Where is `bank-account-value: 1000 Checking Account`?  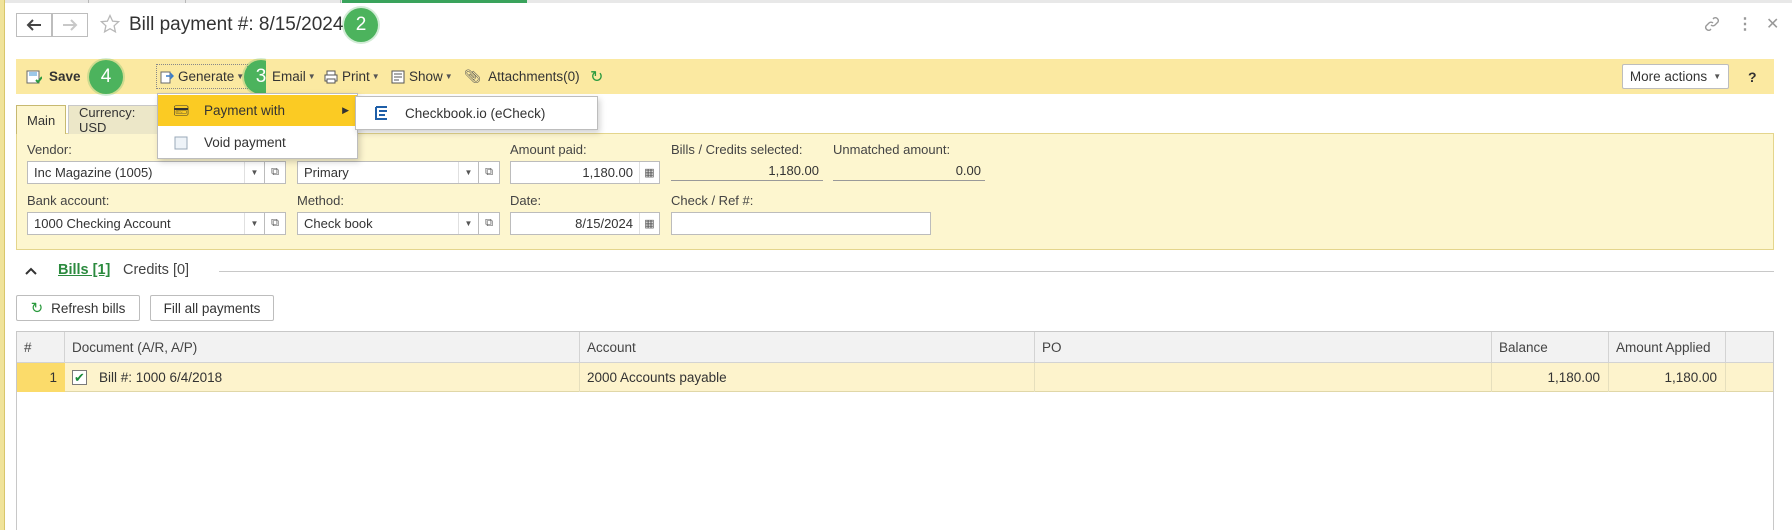
bank-account-value: 1000 Checking Account is located at coordinates (102, 223).